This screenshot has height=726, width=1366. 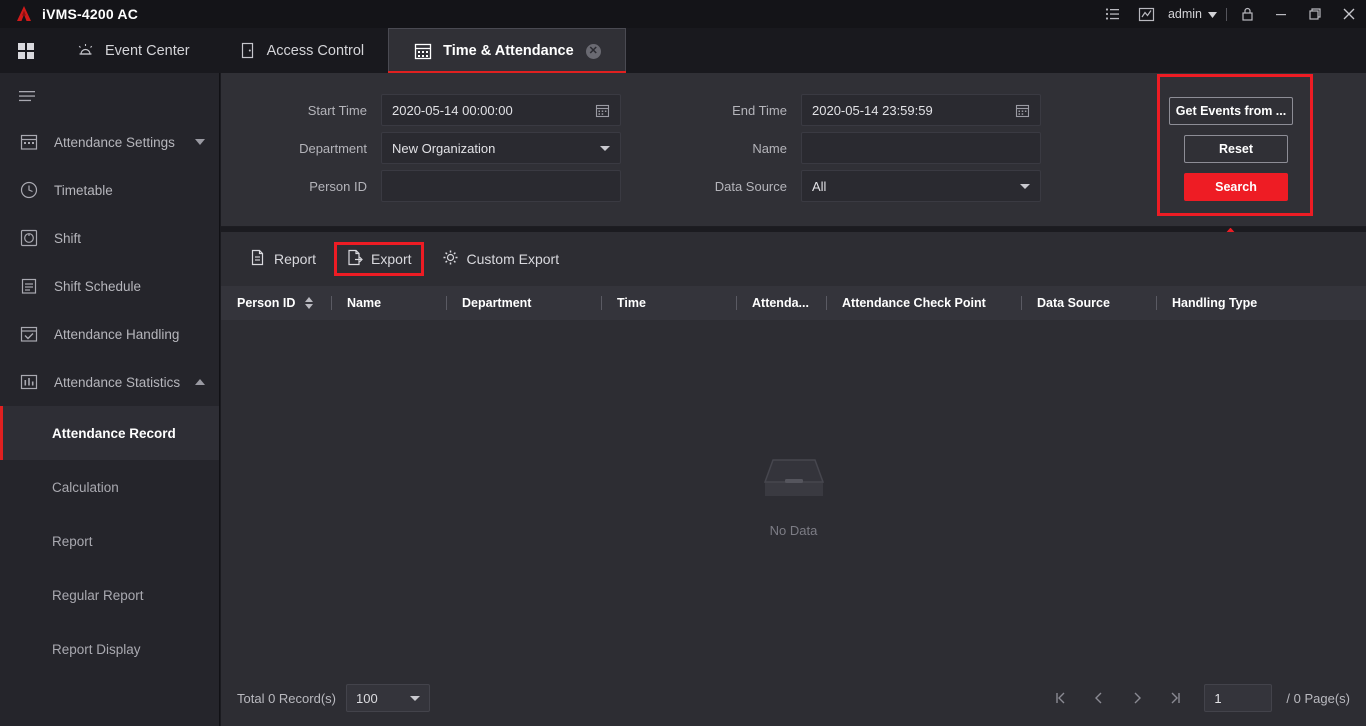 What do you see at coordinates (109, 286) in the screenshot?
I see `sidebar-item-shift-schedule: Shift Schedule` at bounding box center [109, 286].